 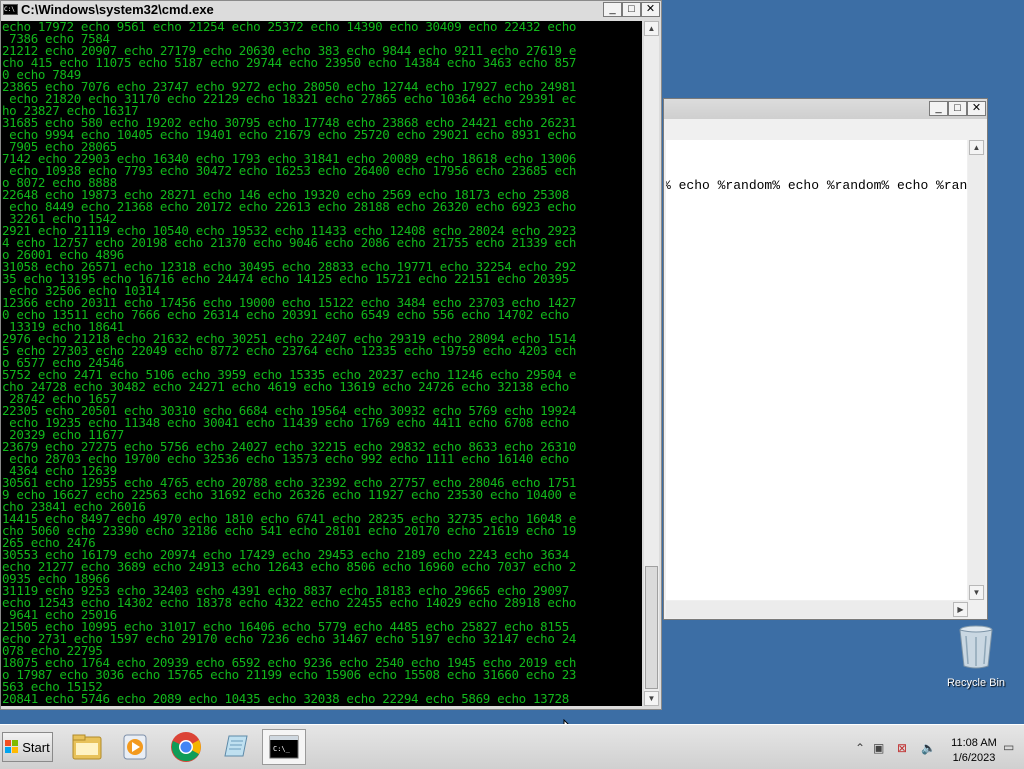 I want to click on volume-icon: 🔈, so click(x=928, y=748).